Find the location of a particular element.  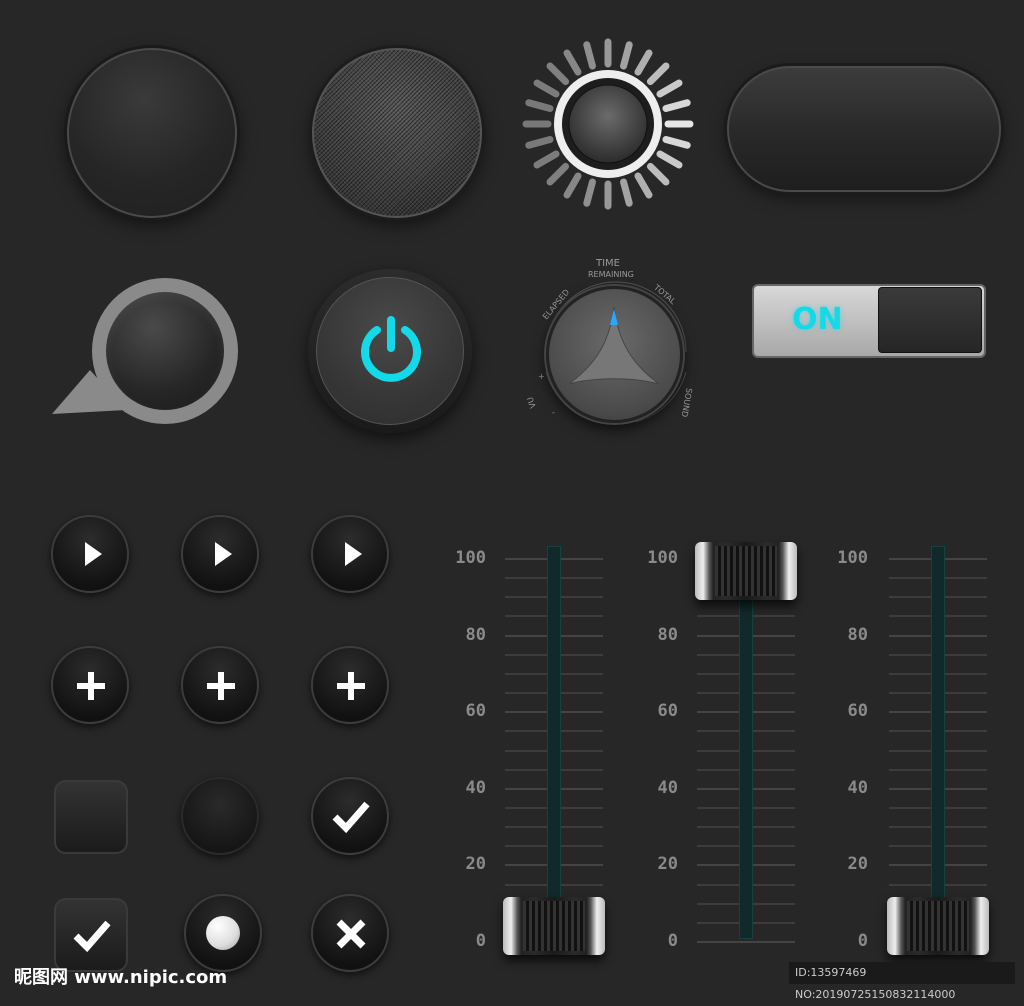

checkbox-unchecked is located at coordinates (91, 817).